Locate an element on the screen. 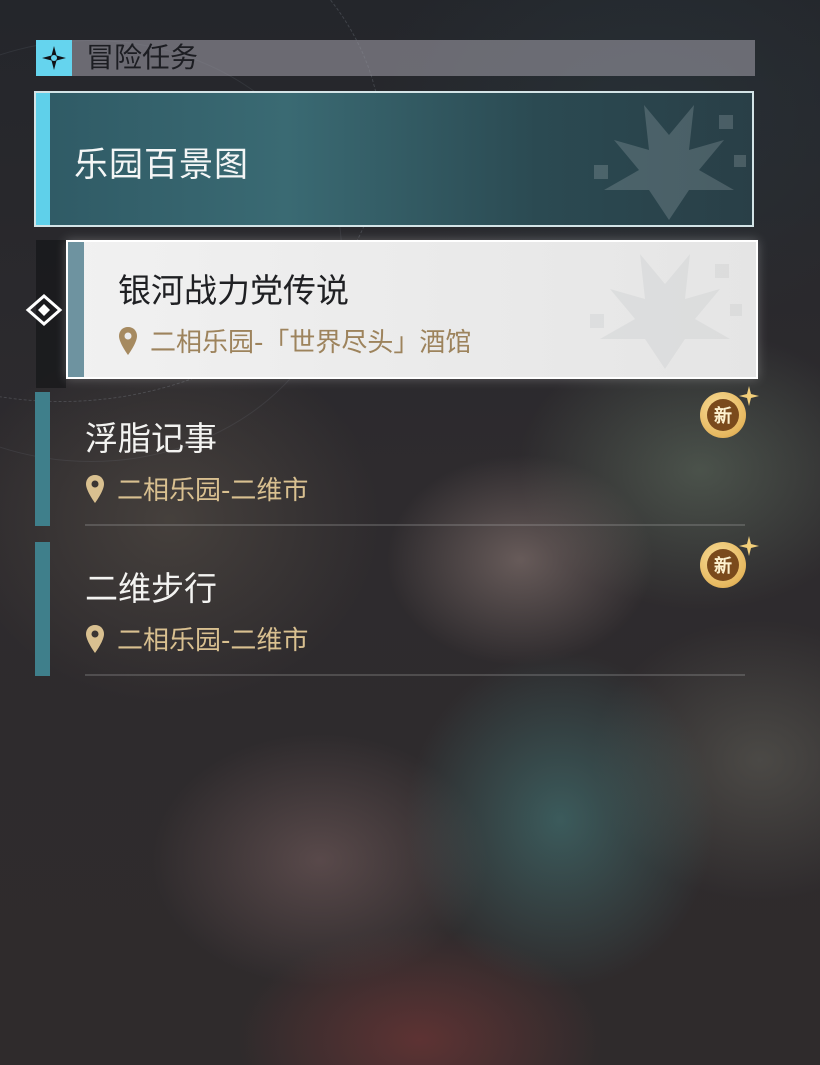 The image size is (820, 1065). quest-title: 乐园百景图 is located at coordinates (161, 165).